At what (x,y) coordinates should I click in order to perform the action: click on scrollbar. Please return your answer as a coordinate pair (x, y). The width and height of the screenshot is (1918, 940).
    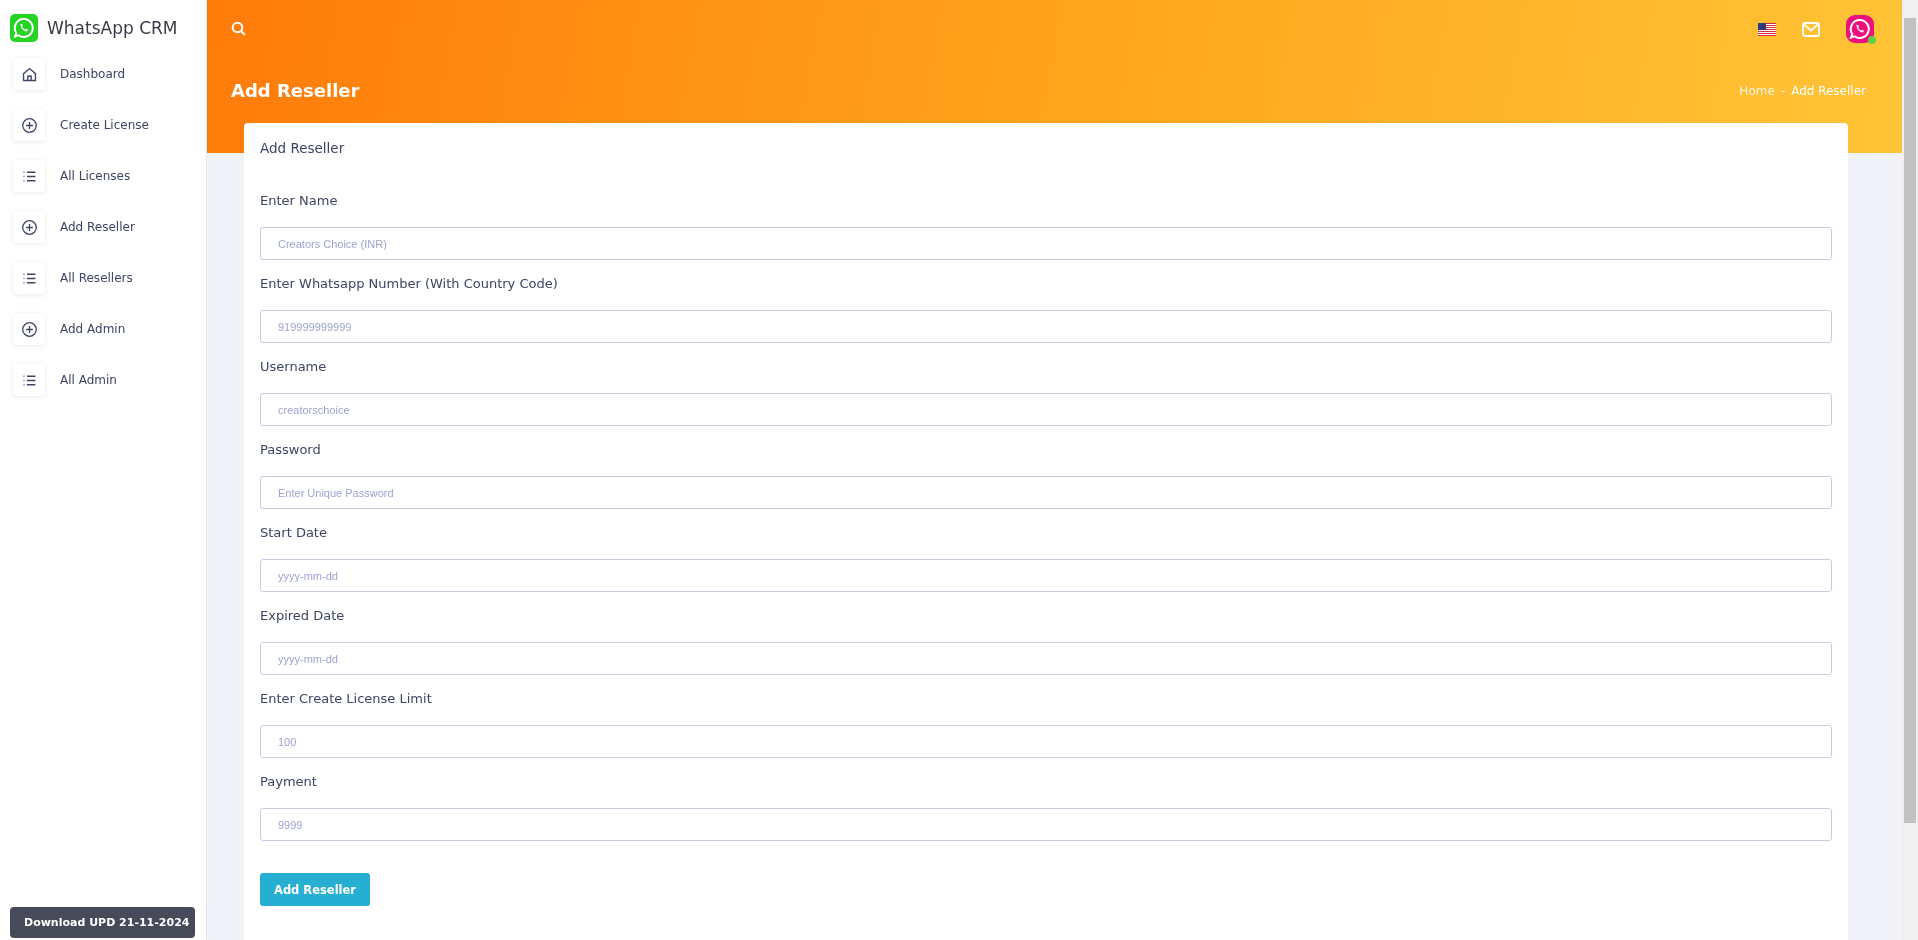
    Looking at the image, I should click on (1910, 470).